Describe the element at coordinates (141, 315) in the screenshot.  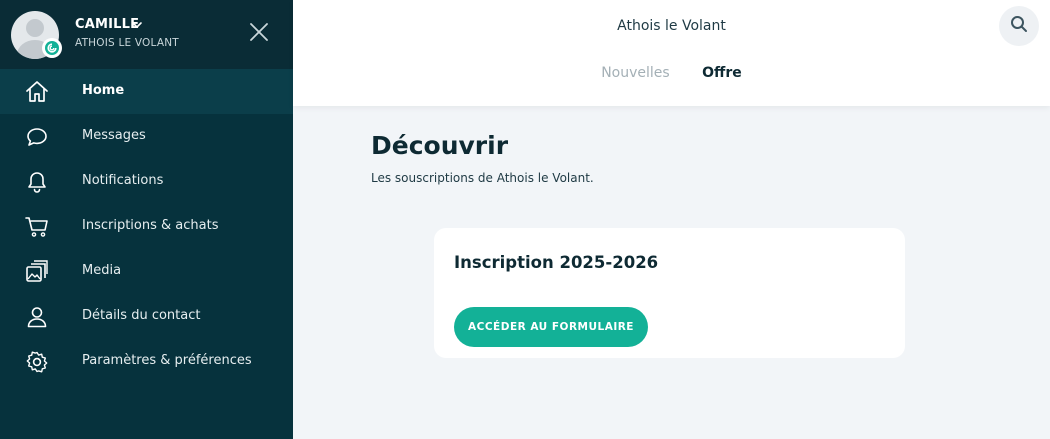
I see `sidebar-item-label: Détails du contact` at that location.